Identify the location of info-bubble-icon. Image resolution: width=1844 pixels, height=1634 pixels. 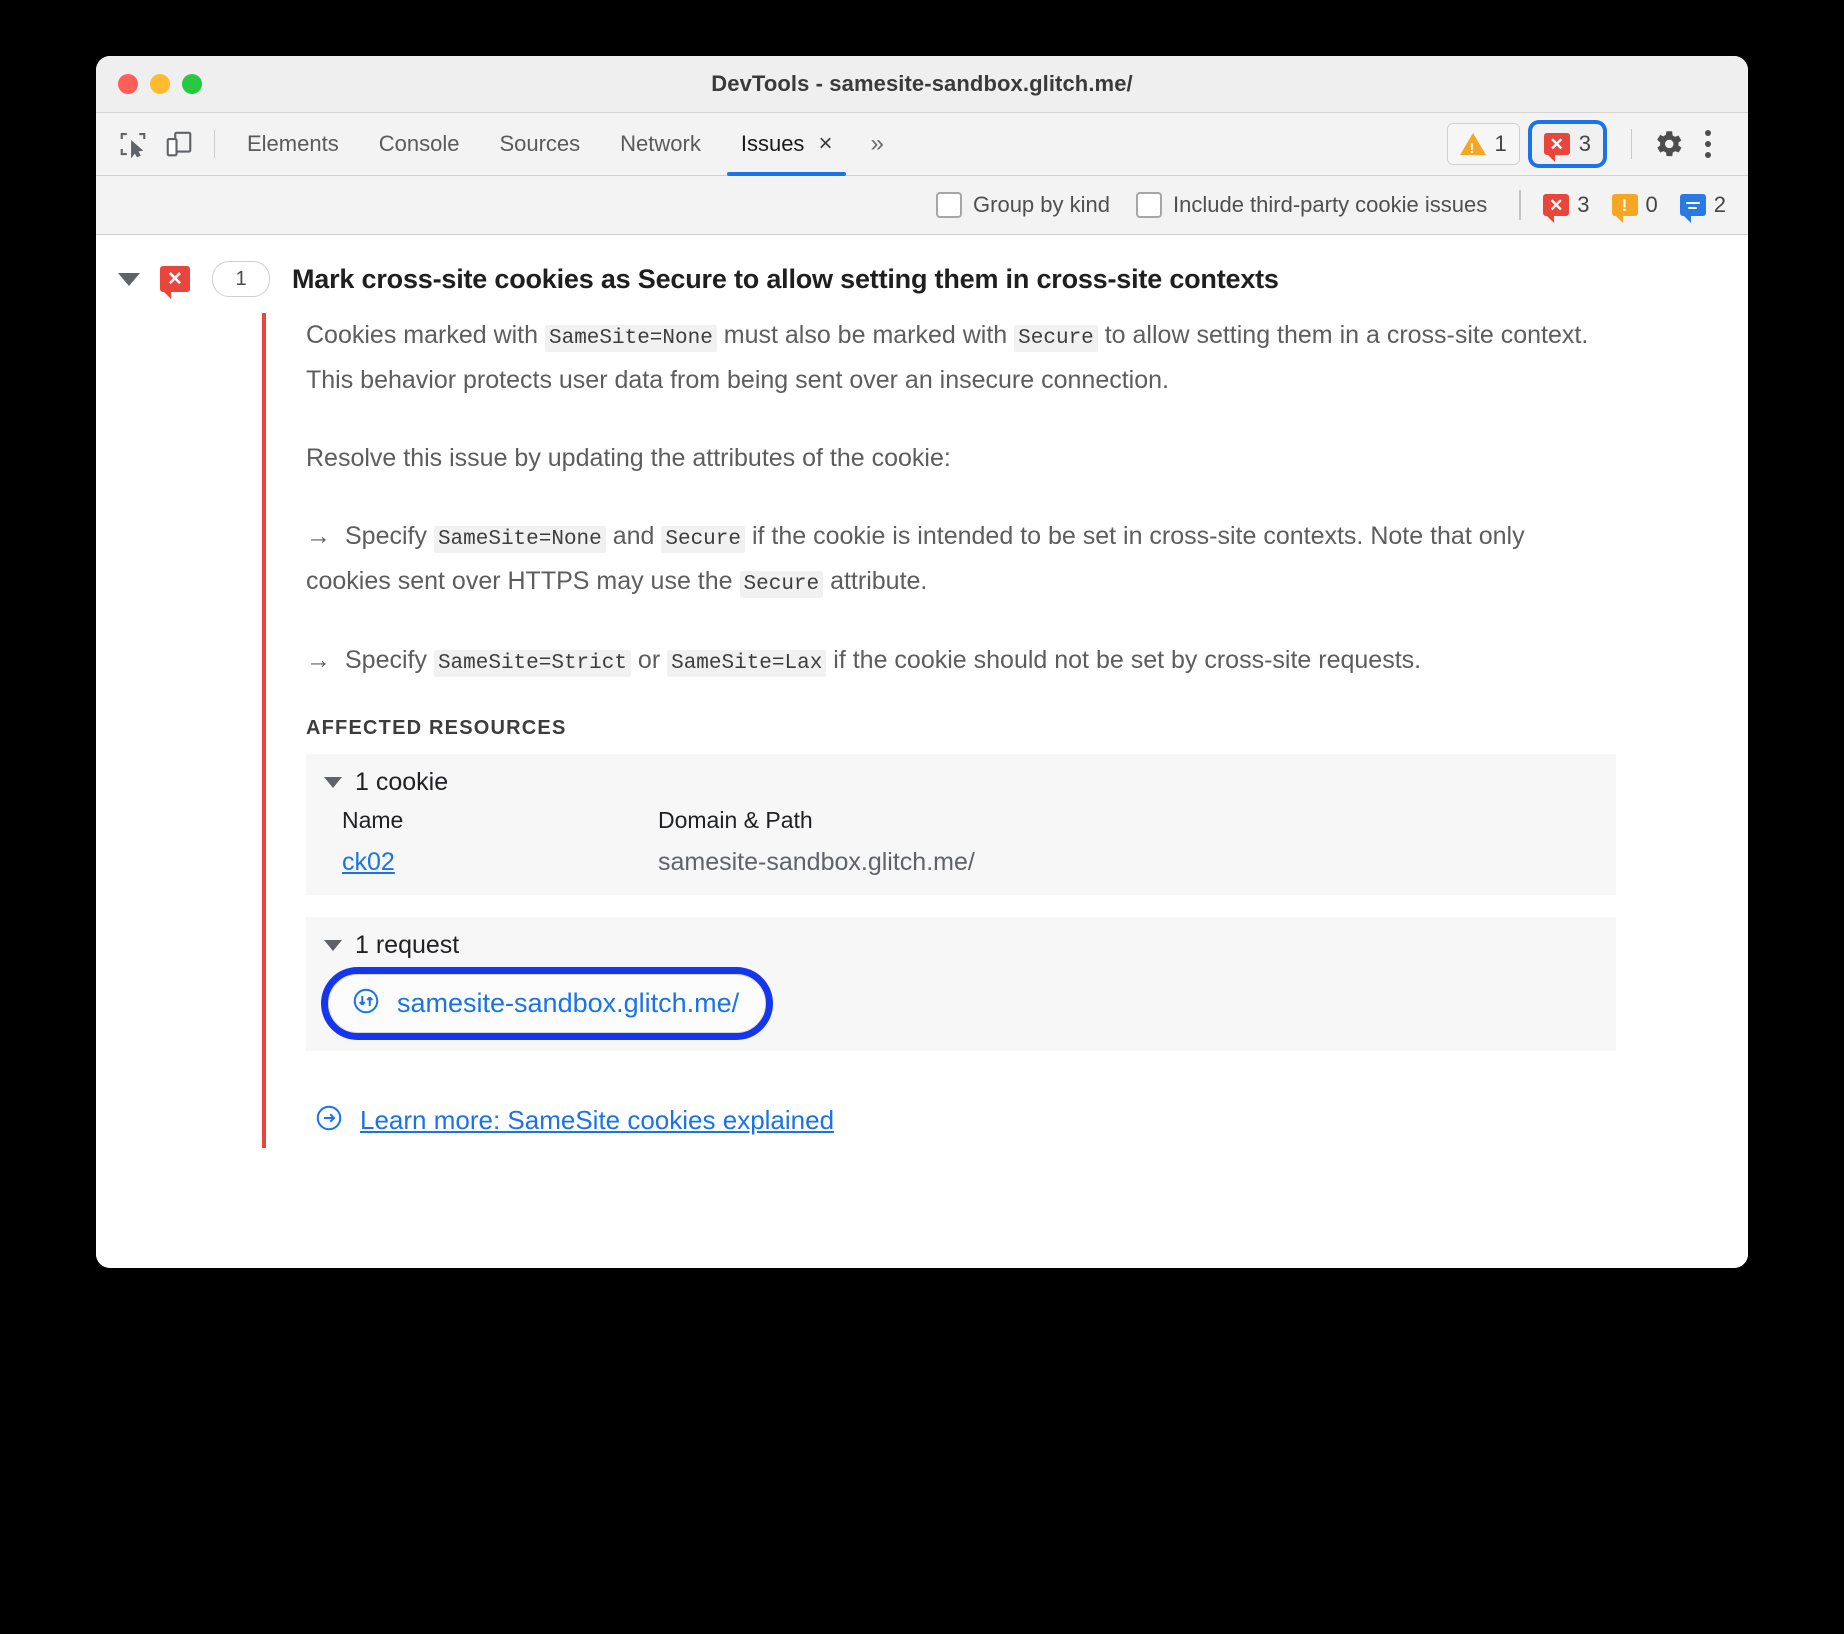
(1692, 208).